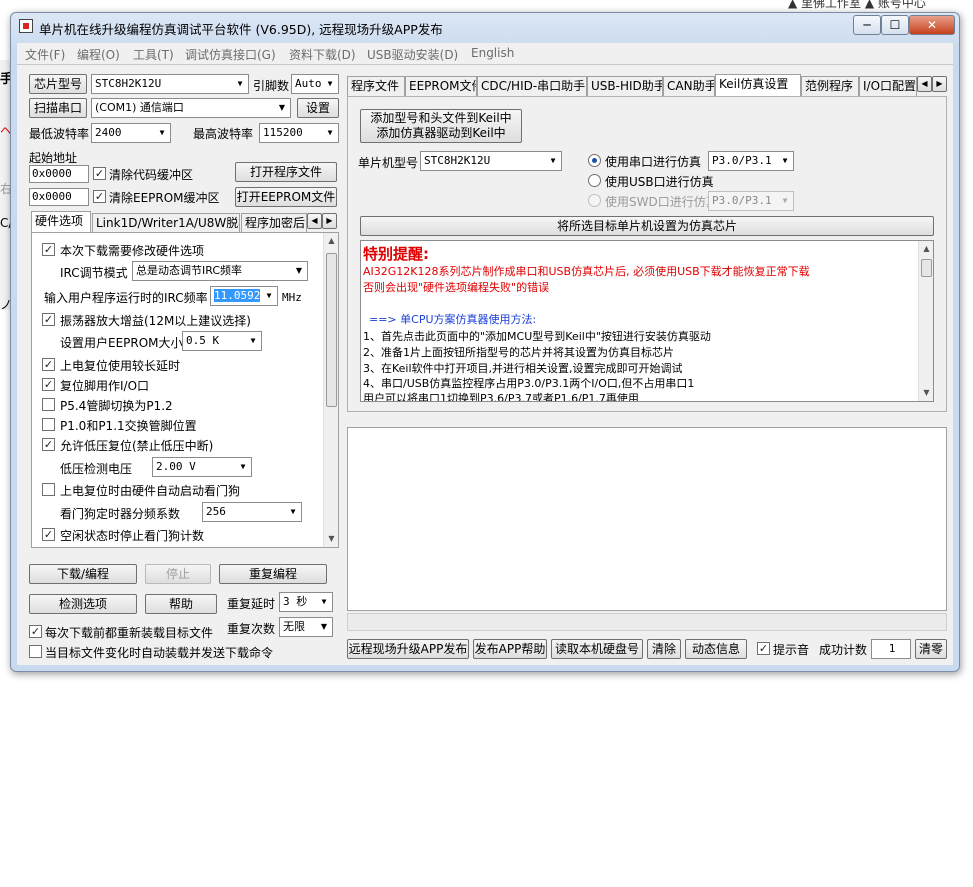 The height and width of the screenshot is (887, 973). What do you see at coordinates (48, 404) in the screenshot?
I see `p54-checkbox` at bounding box center [48, 404].